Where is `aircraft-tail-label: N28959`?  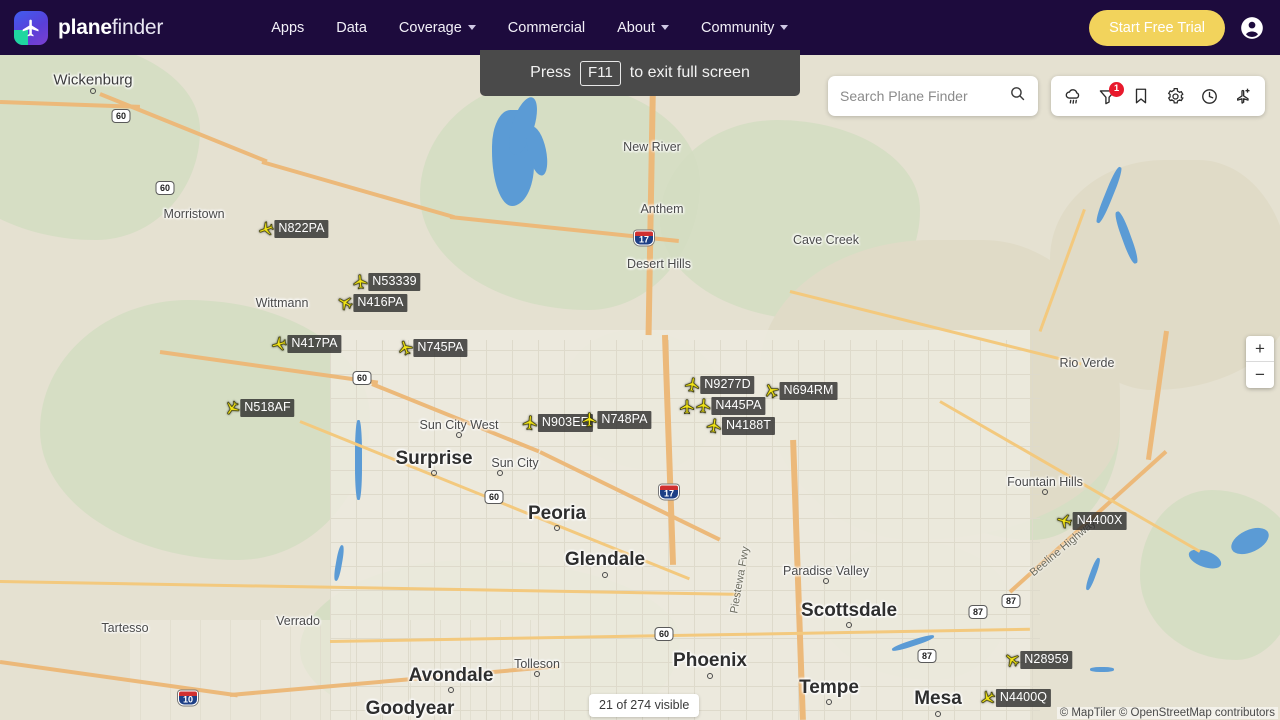
aircraft-tail-label: N28959 is located at coordinates (1046, 660).